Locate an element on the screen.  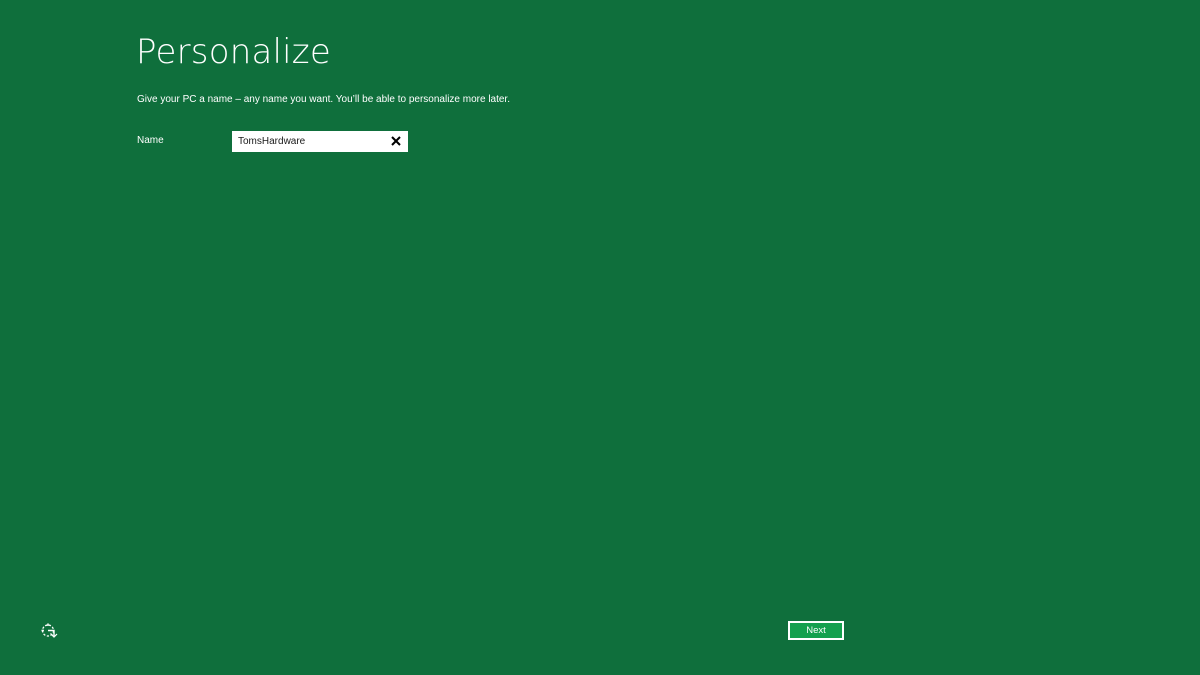
pc-name-input is located at coordinates (305, 141).